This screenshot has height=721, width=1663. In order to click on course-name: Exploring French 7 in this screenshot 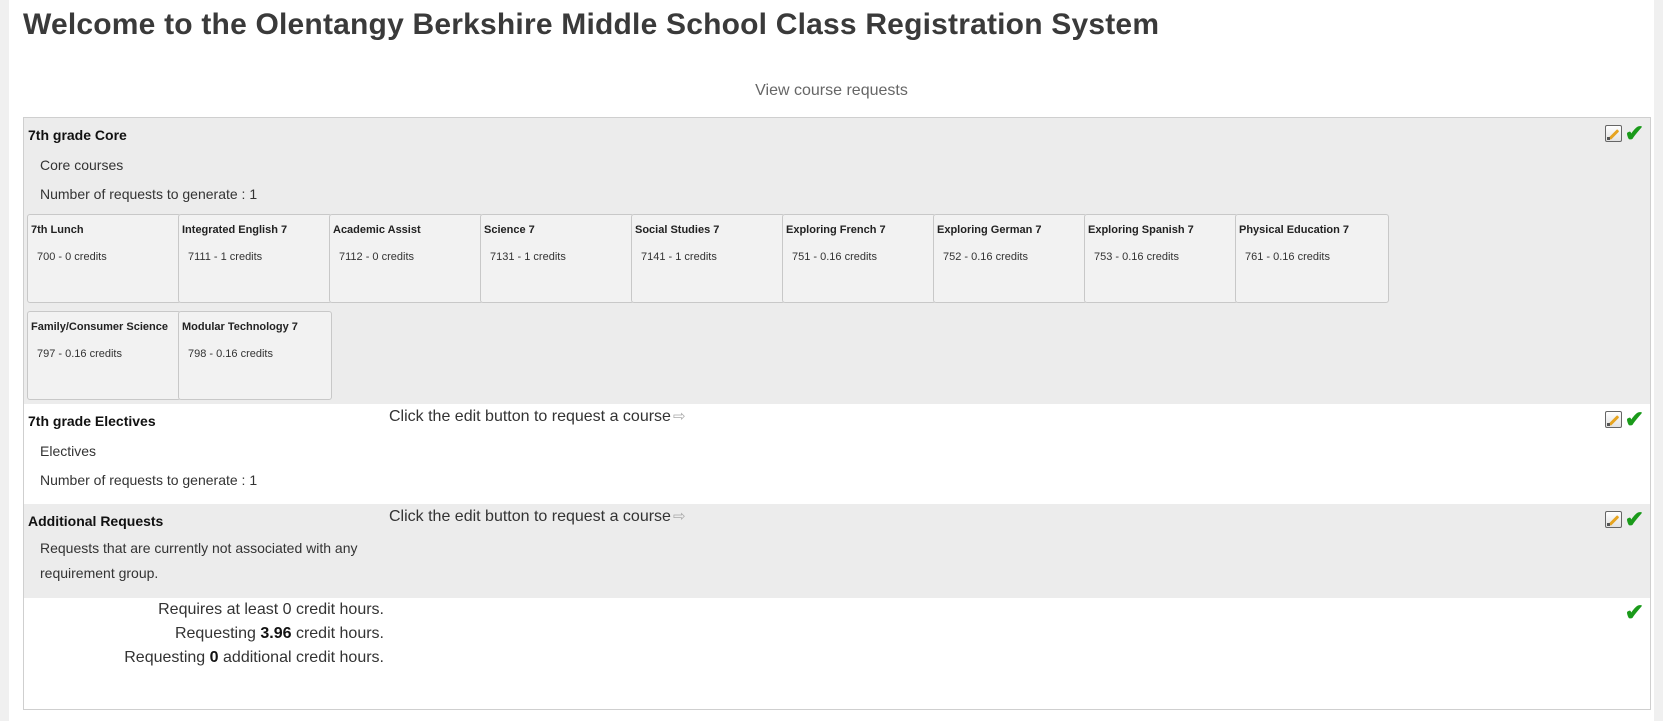, I will do `click(836, 230)`.